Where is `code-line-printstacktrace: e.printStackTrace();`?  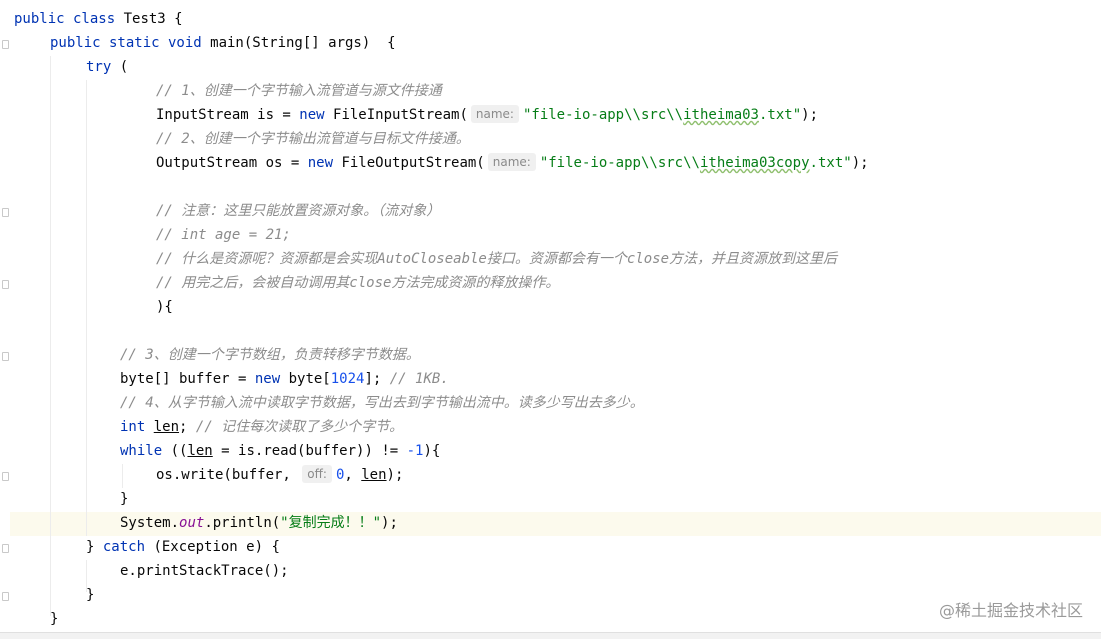
code-line-printstacktrace: e.printStackTrace(); is located at coordinates (204, 571).